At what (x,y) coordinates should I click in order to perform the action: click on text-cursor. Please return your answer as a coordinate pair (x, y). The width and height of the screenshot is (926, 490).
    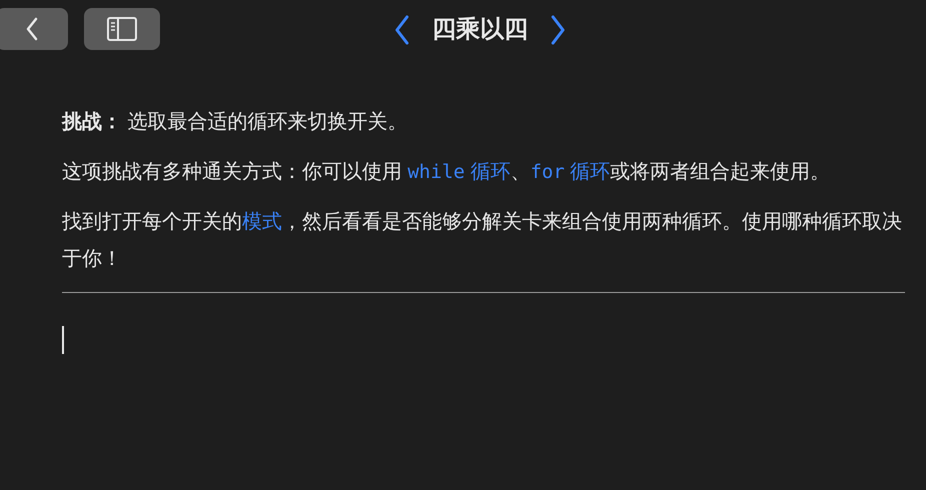
    Looking at the image, I should click on (63, 340).